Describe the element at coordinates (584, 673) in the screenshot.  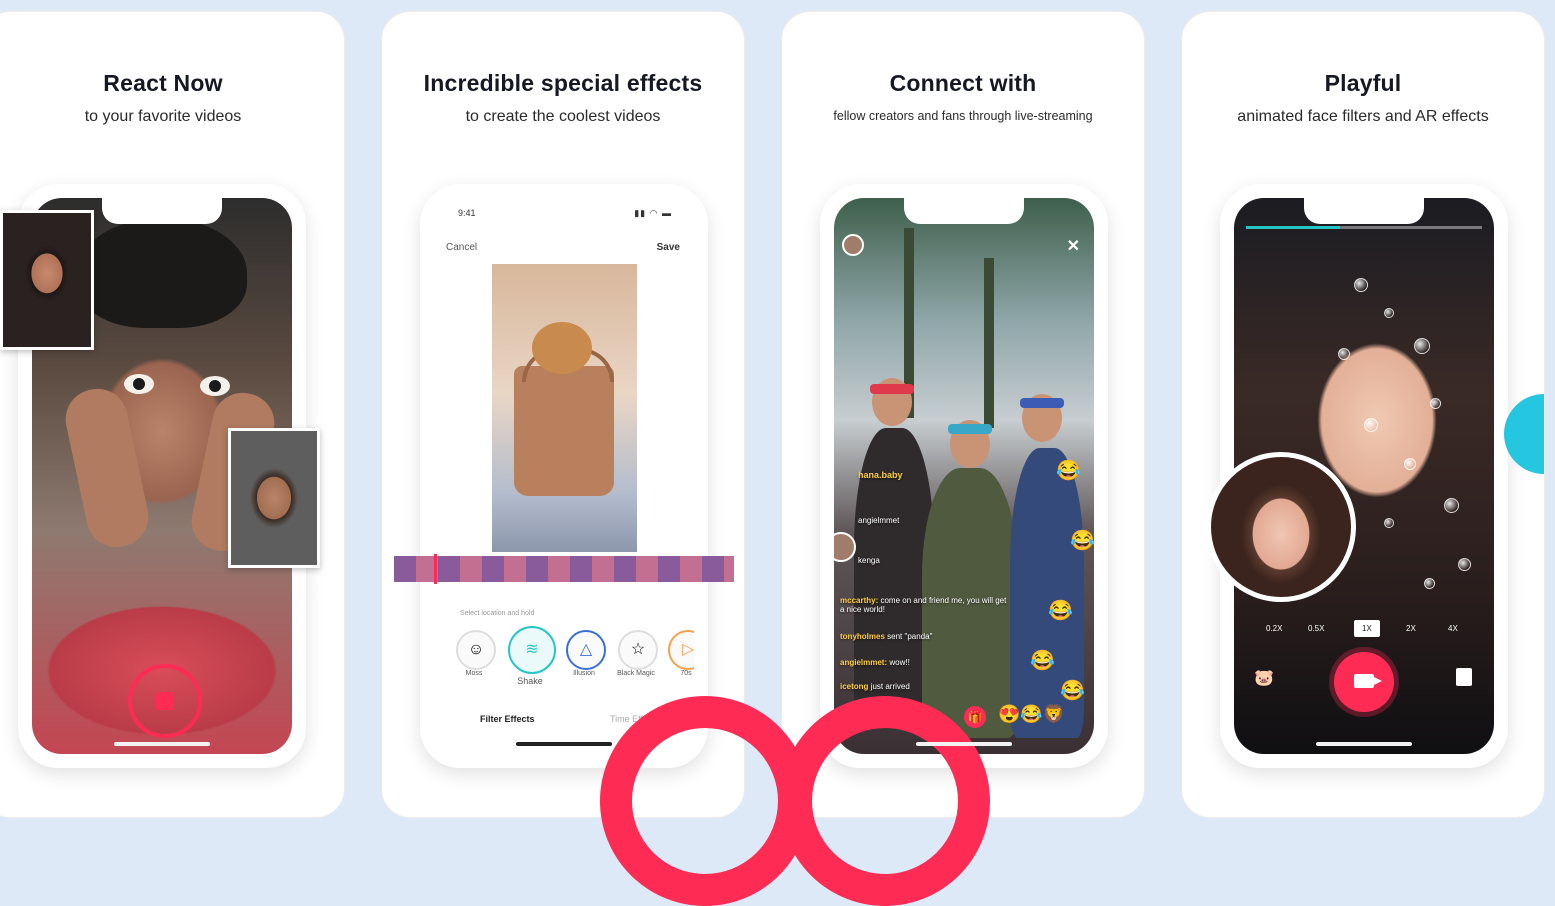
I see `effect-label: Illusion` at that location.